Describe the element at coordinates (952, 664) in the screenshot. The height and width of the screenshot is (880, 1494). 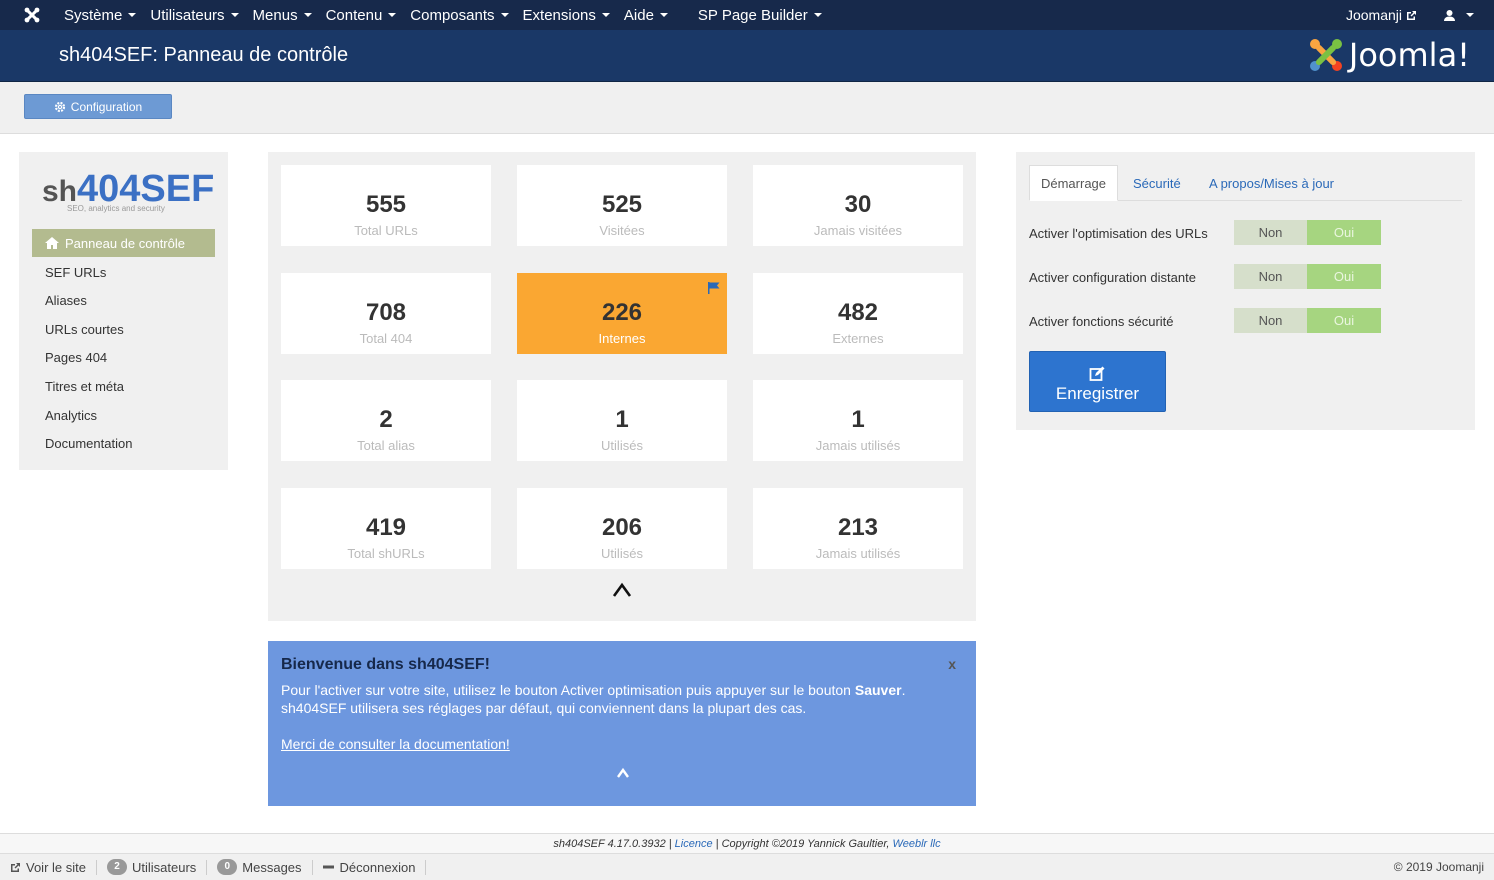
I see `close-button: x` at that location.